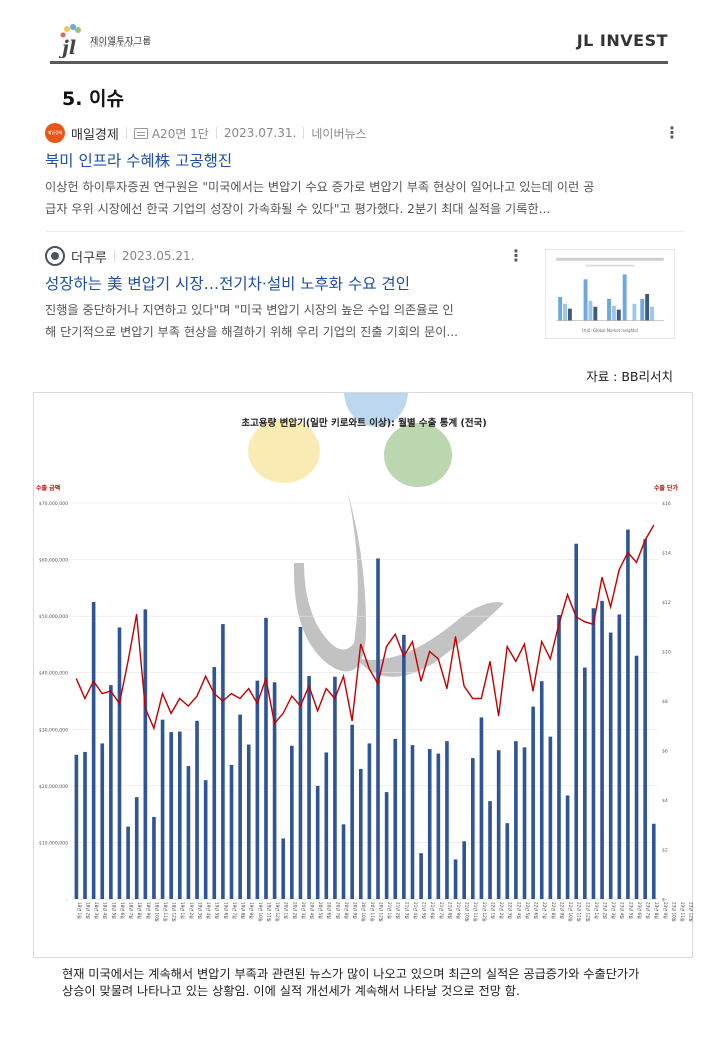  What do you see at coordinates (596, 910) in the screenshot?
I see `x-tick-label: 23년 1월` at bounding box center [596, 910].